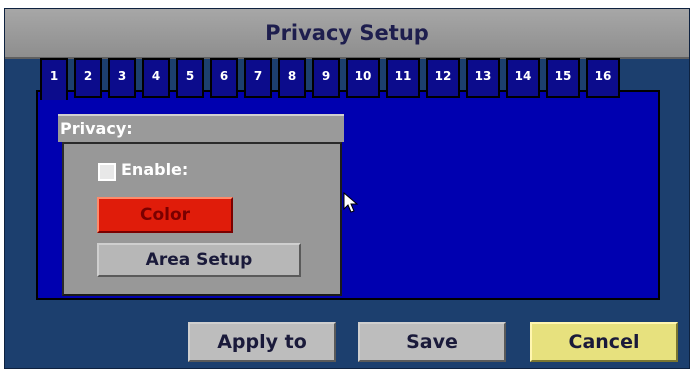 The image size is (692, 371). What do you see at coordinates (563, 78) in the screenshot?
I see `tab-channel-15: 15` at bounding box center [563, 78].